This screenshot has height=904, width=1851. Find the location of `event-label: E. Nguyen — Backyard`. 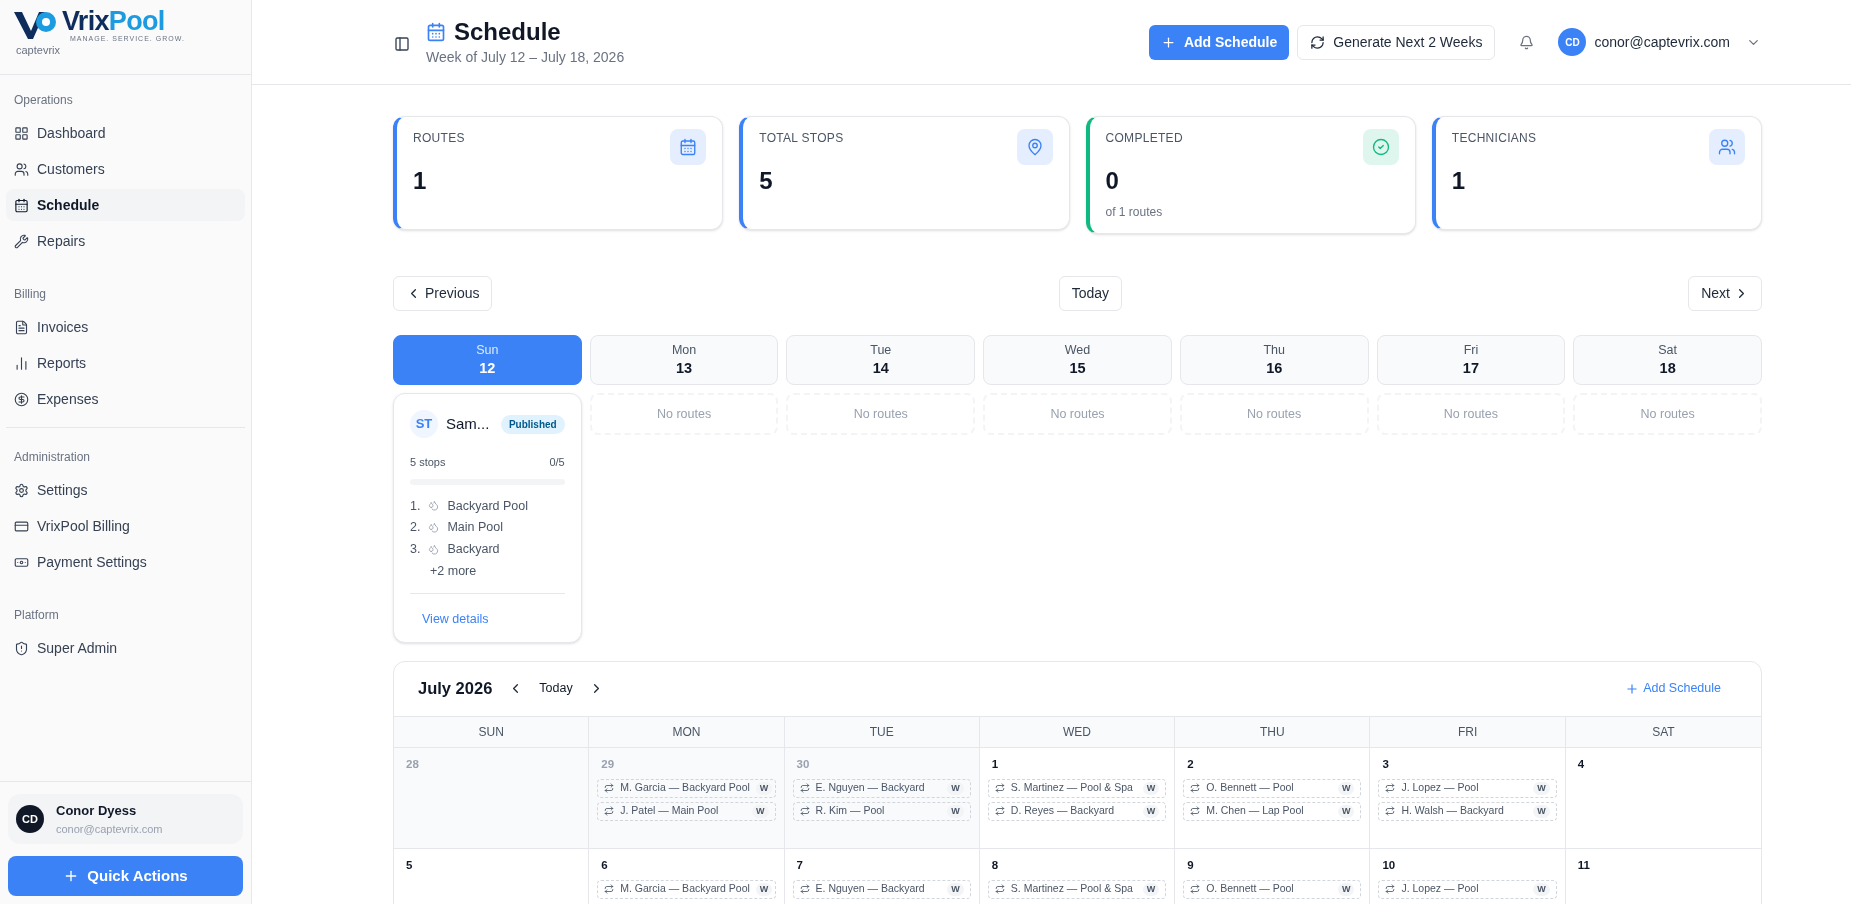

event-label: E. Nguyen — Backyard is located at coordinates (870, 788).